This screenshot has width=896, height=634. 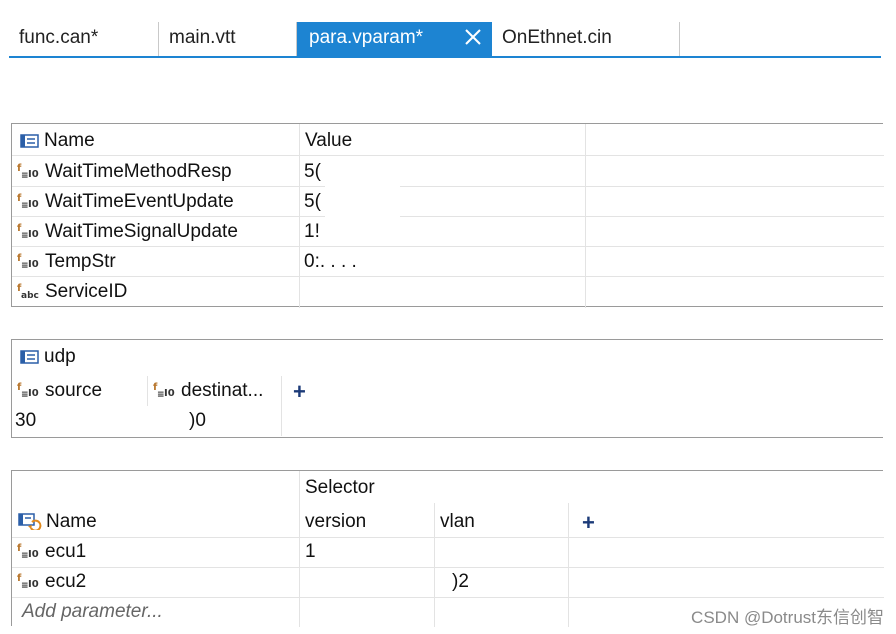 What do you see at coordinates (448, 172) in the screenshot?
I see `table-row: WaitTimeMethodResp 5(` at bounding box center [448, 172].